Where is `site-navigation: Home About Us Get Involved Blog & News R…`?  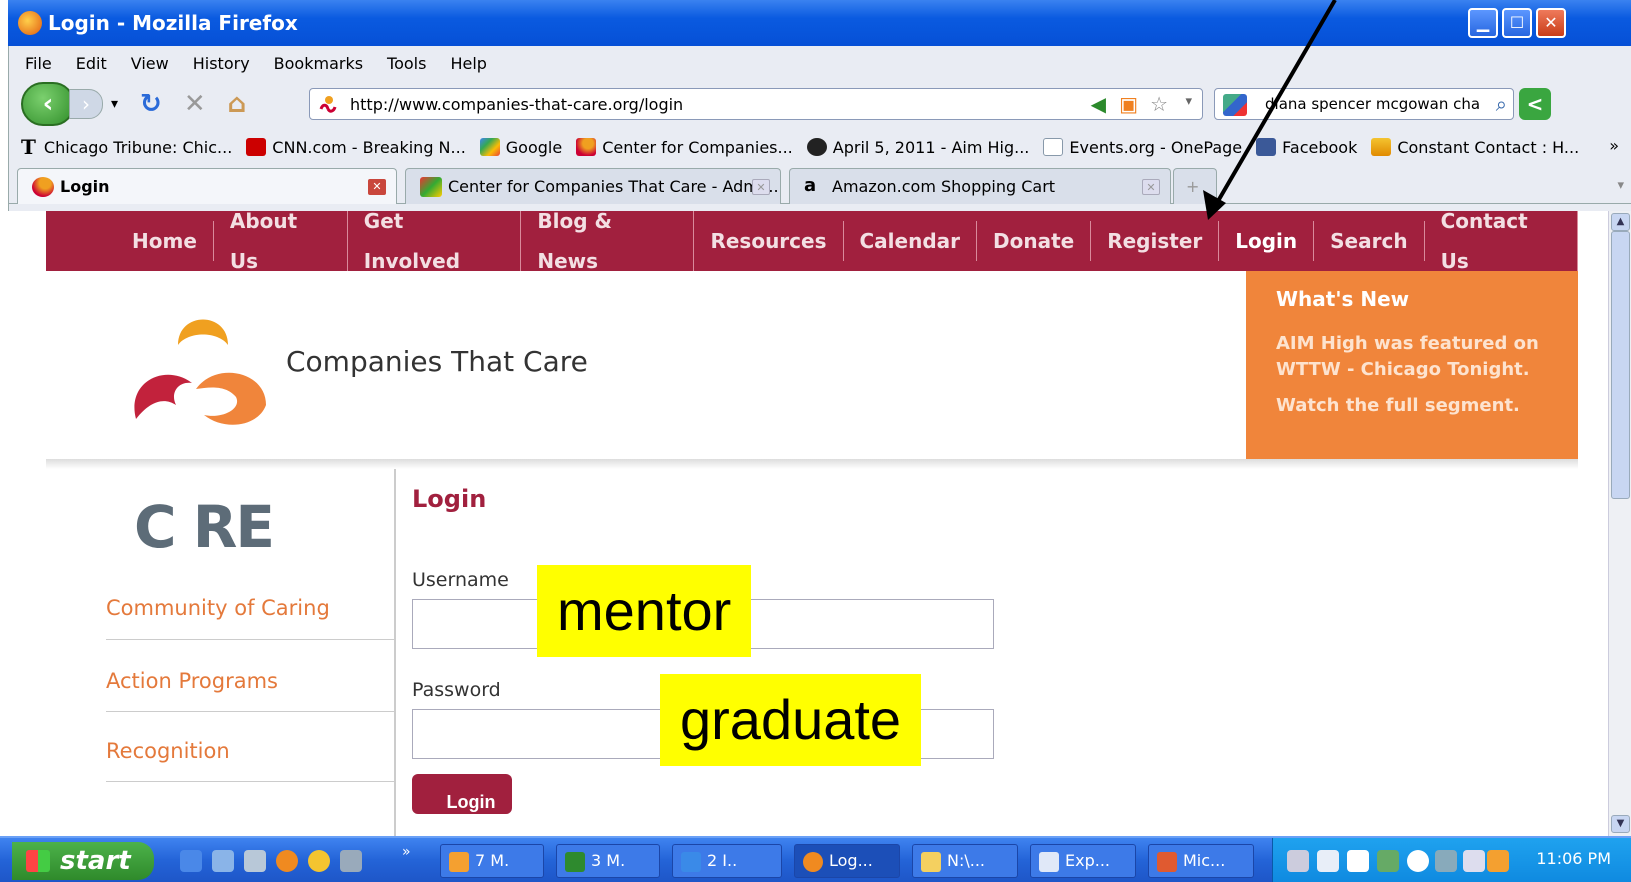 site-navigation: Home About Us Get Involved Blog & News R… is located at coordinates (812, 246).